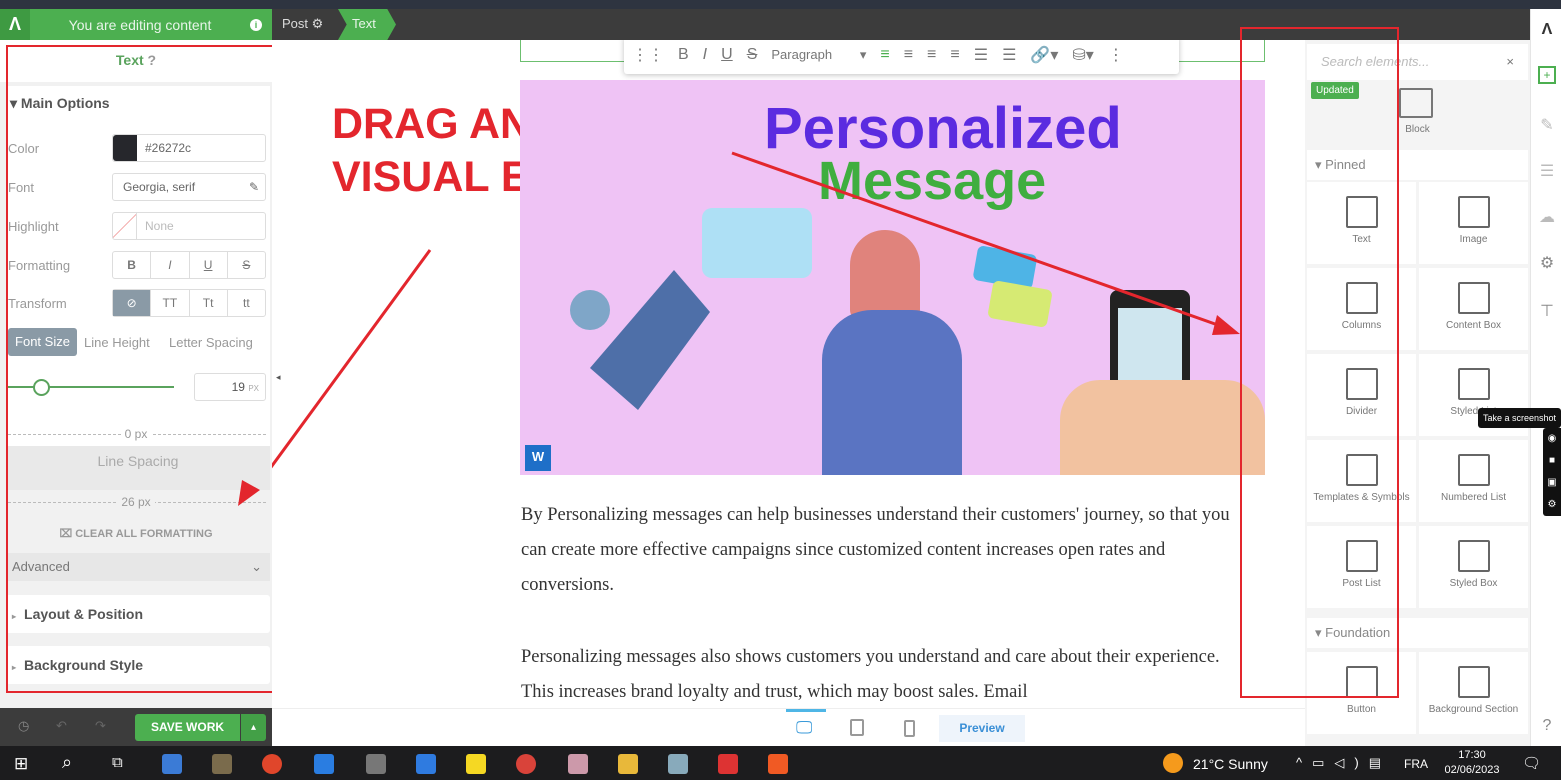 This screenshot has width=1561, height=780. What do you see at coordinates (1531, 763) in the screenshot?
I see `notifications-icon: 🗨` at bounding box center [1531, 763].